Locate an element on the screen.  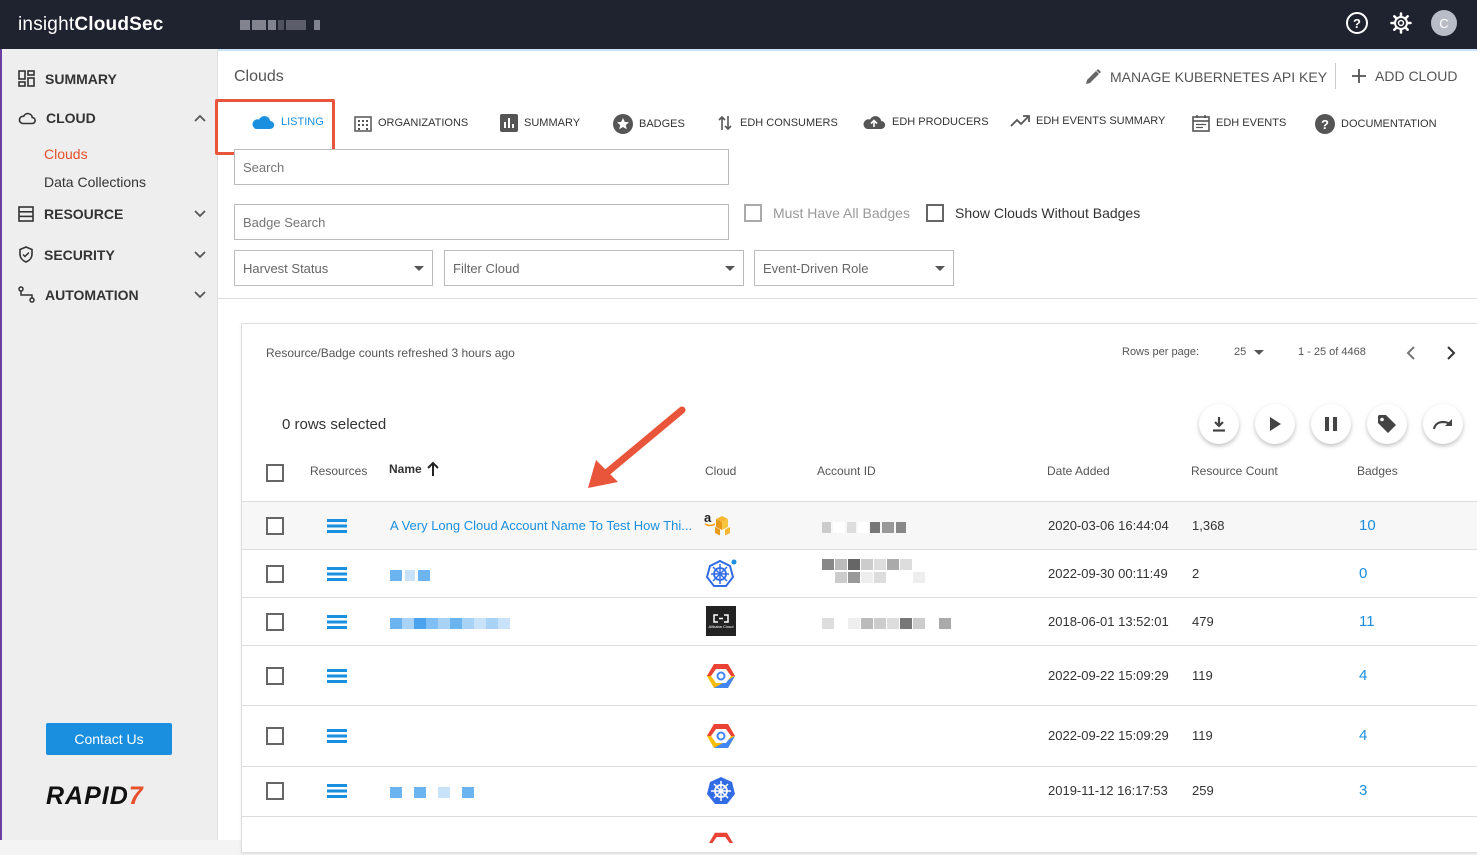
rows-per-page-select: 25 is located at coordinates (1249, 352).